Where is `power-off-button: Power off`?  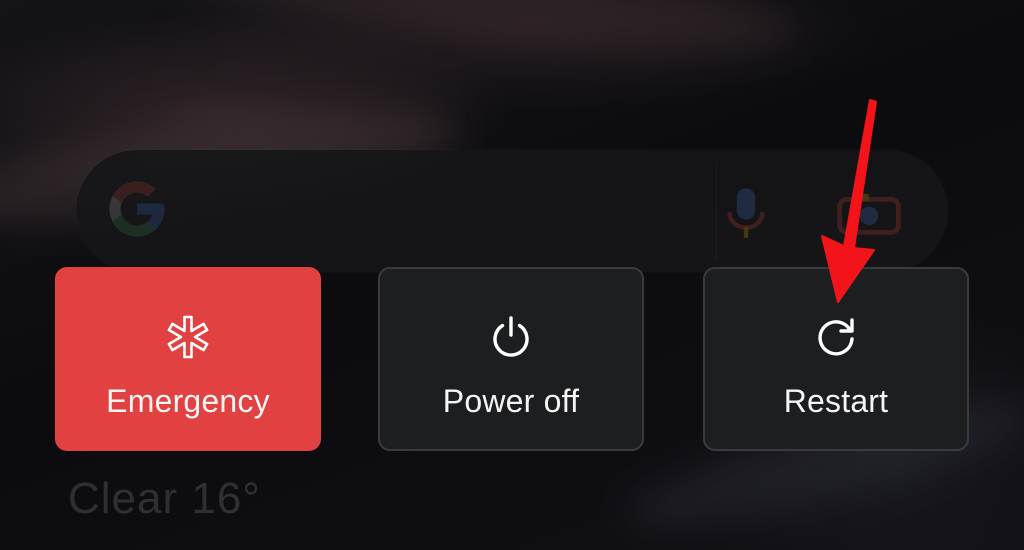
power-off-button: Power off is located at coordinates (511, 359).